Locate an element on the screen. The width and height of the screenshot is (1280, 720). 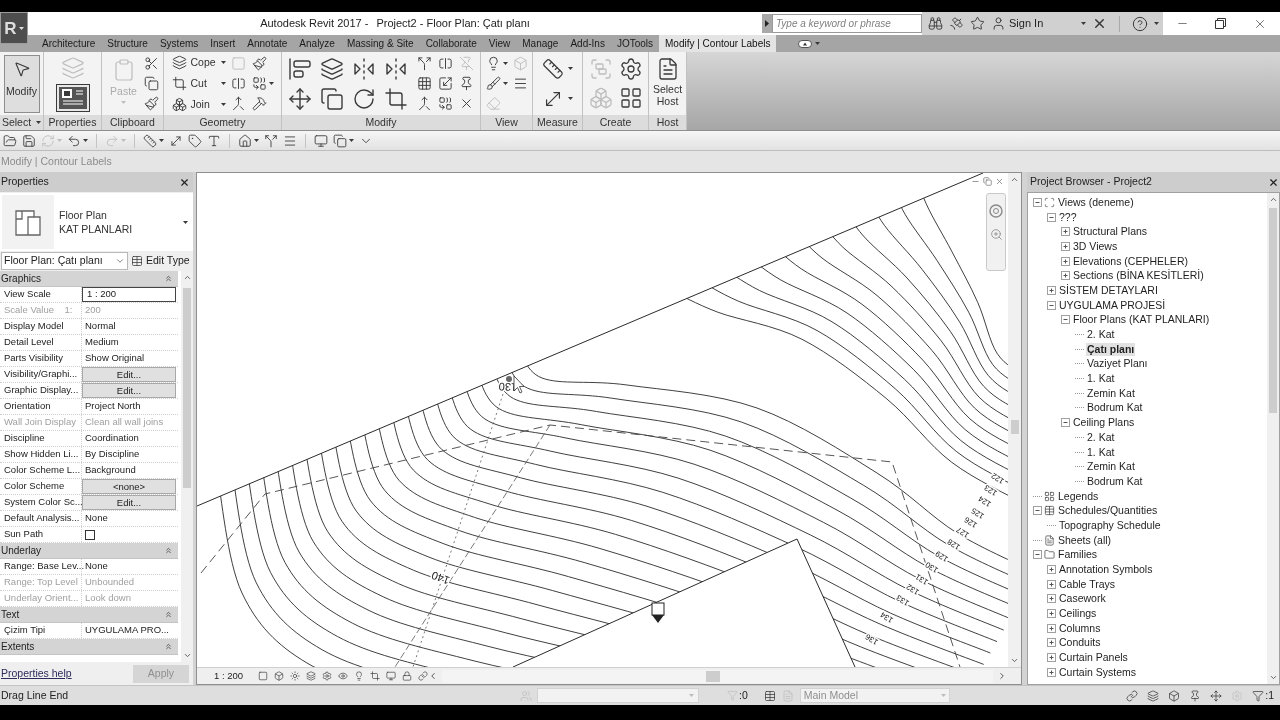
ribbon-tab: Add-Ins is located at coordinates (587, 43).